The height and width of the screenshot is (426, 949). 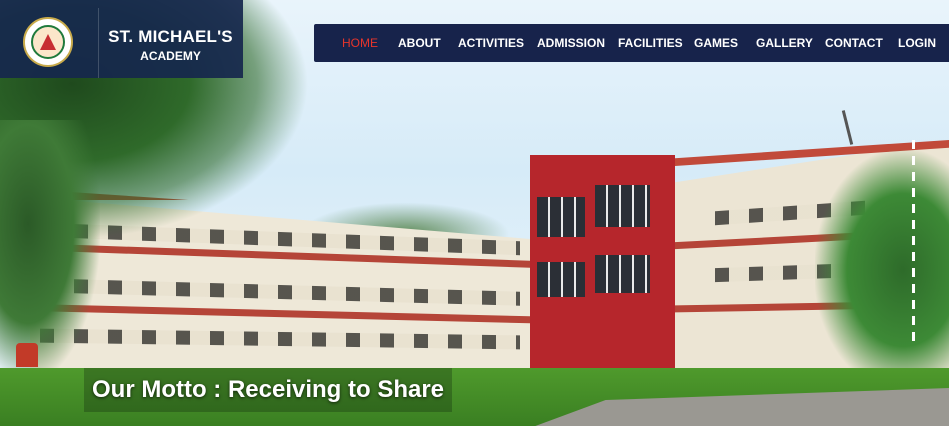 I want to click on site-brand: ST. MICHAEL'S ACADEMY, so click(x=121, y=39).